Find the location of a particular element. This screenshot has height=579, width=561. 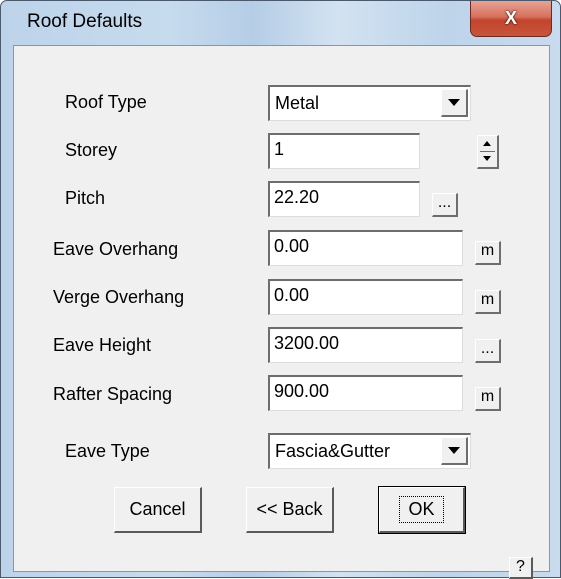

roof-type-label: Roof Type is located at coordinates (106, 102).